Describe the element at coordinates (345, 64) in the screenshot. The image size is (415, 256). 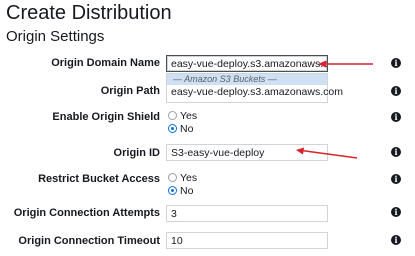
I see `annotation-arrow-domain` at that location.